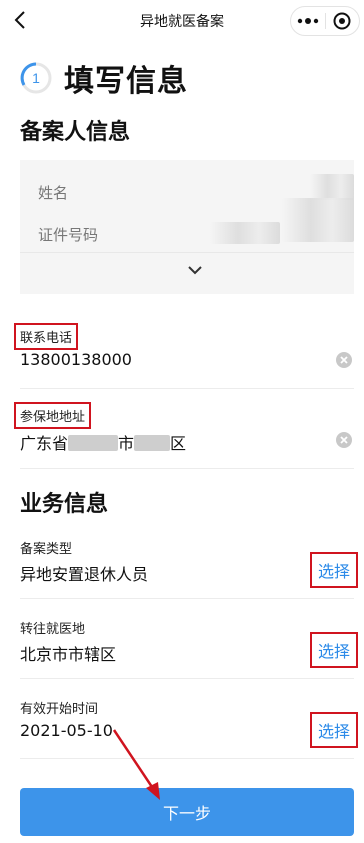  I want to click on address-city-suffix: 市, so click(126, 443).